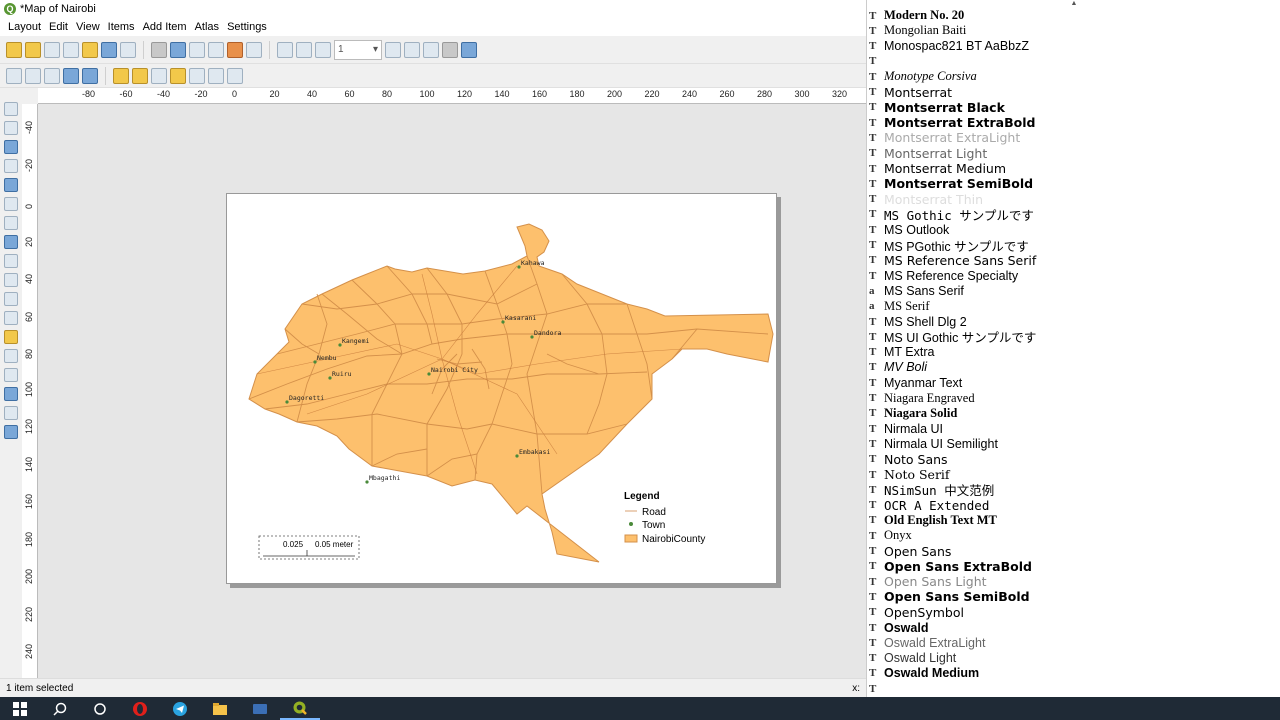  I want to click on font-list-item: a MS Serif, so click(1068, 306).